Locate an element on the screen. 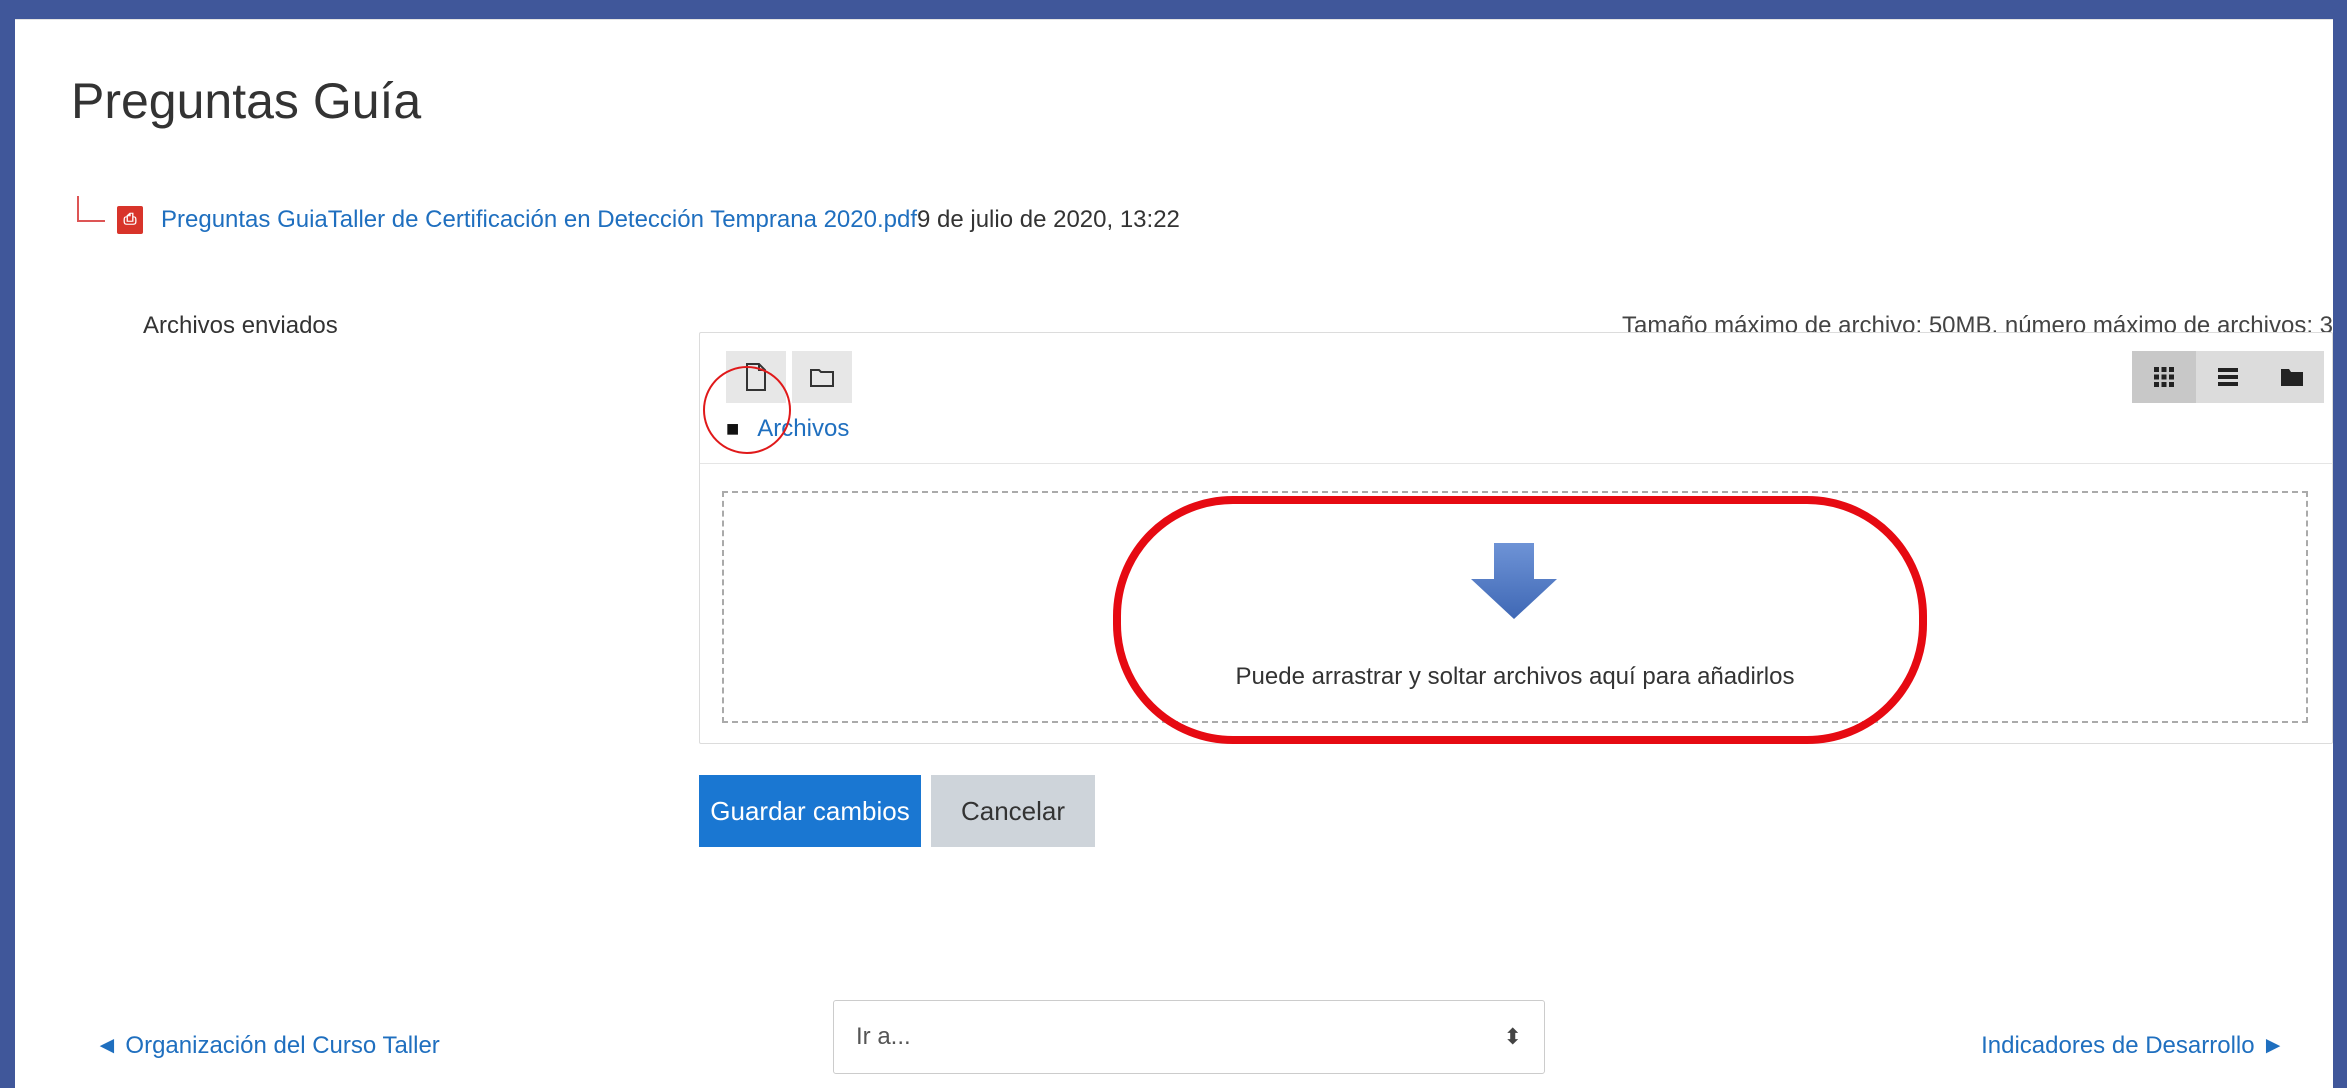 This screenshot has height=1088, width=2347. field-label: Archivos enviados is located at coordinates (240, 325).